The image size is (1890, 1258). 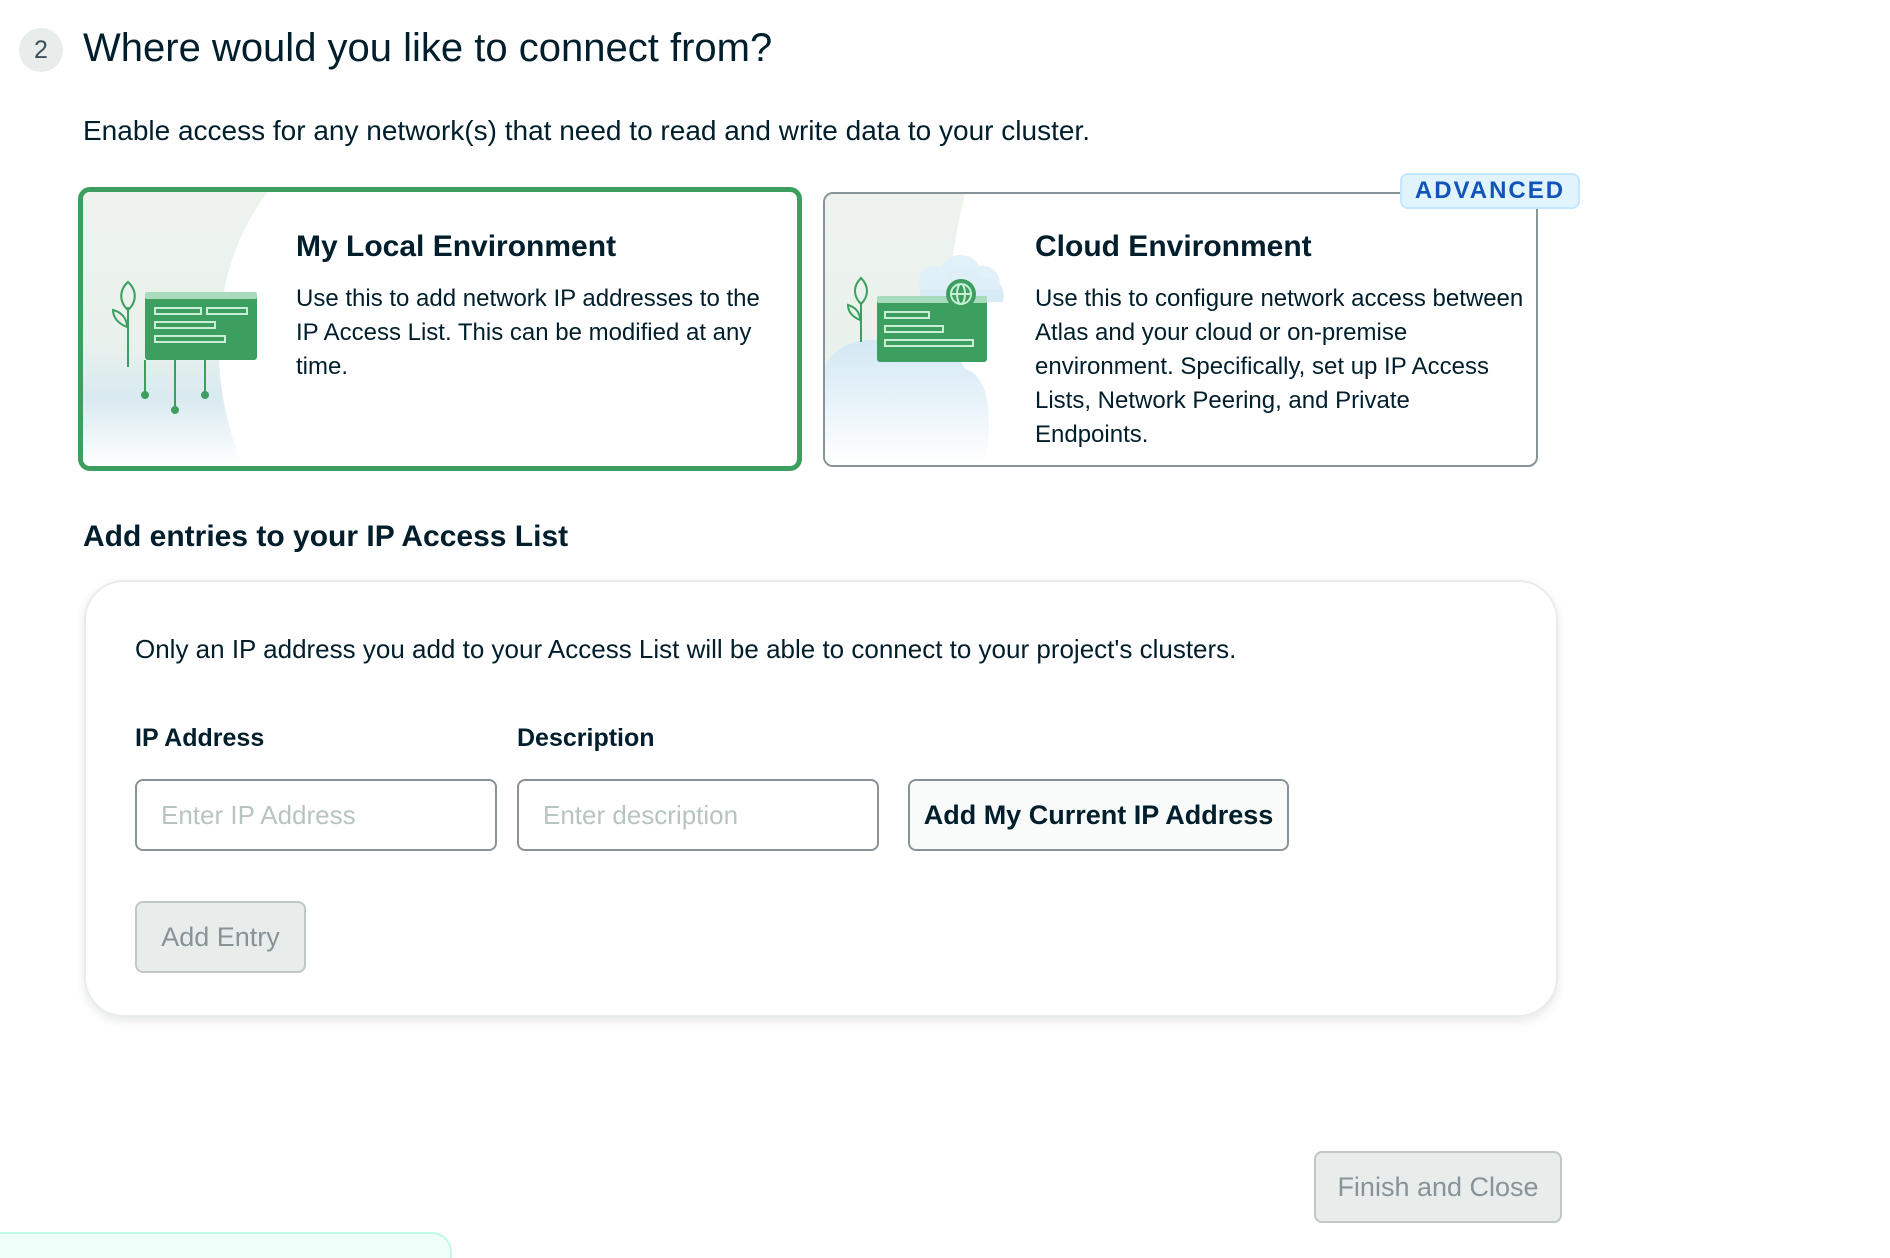 I want to click on add-current-ip-button: Add My Current IP Address, so click(x=1098, y=815).